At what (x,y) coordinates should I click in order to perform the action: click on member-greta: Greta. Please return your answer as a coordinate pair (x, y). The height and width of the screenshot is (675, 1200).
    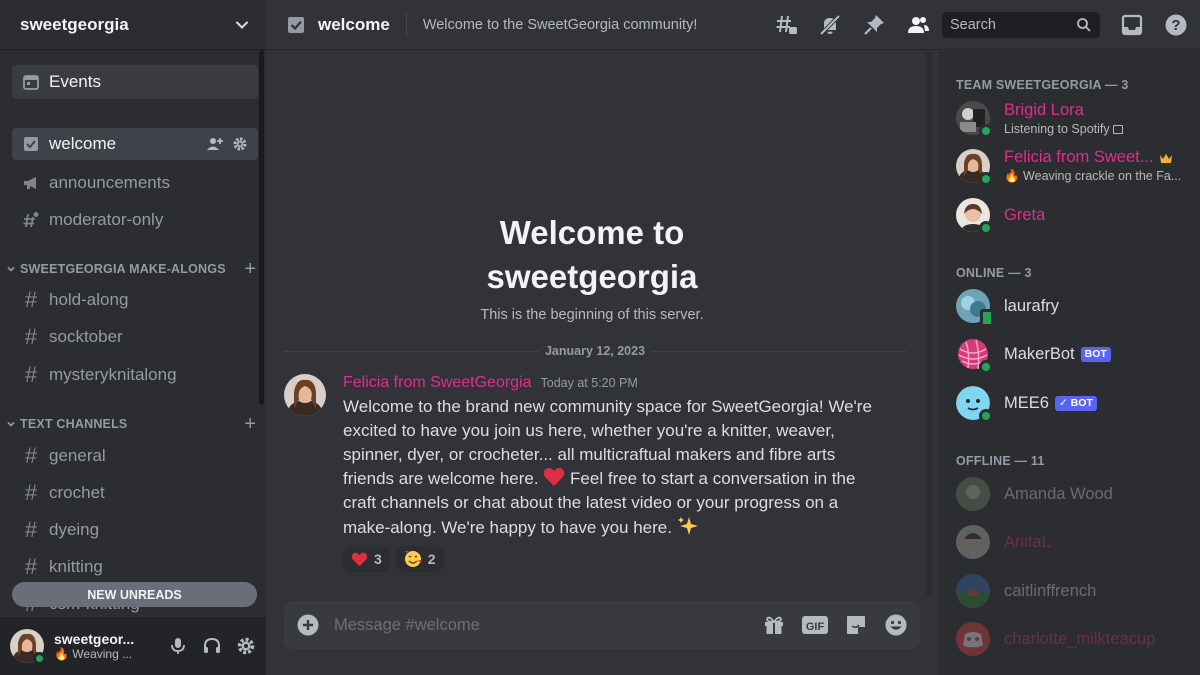
    Looking at the image, I should click on (1074, 215).